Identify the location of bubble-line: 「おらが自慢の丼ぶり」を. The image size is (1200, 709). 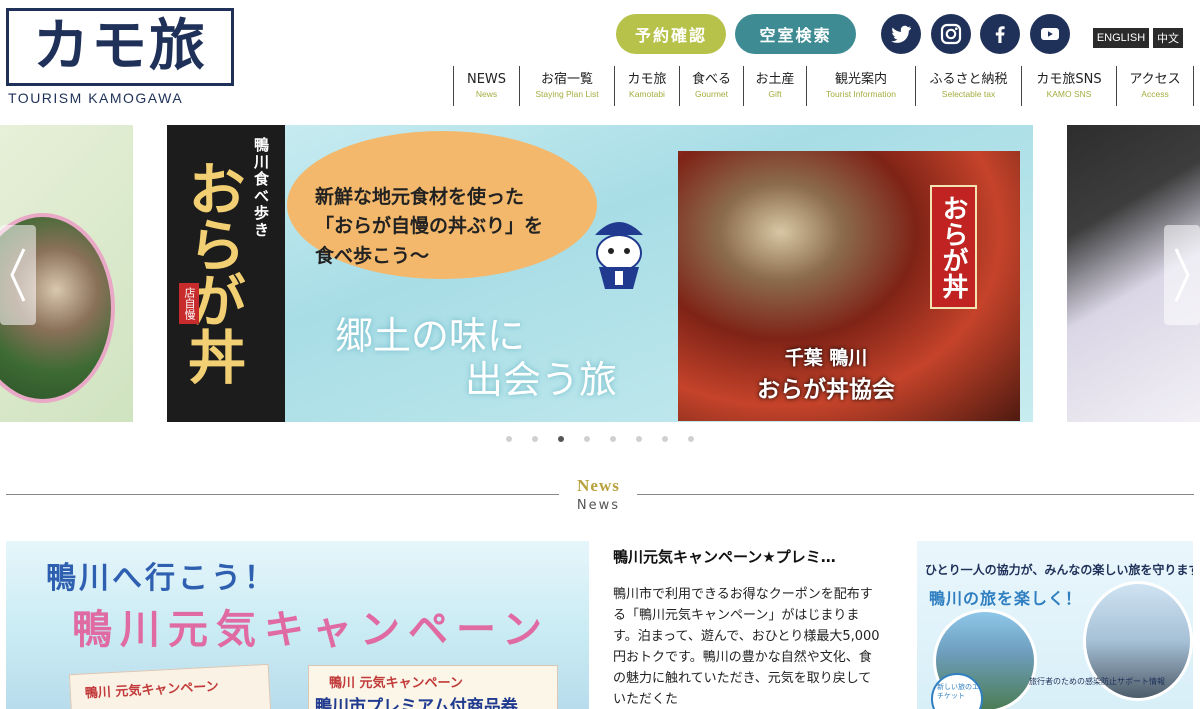
(429, 226).